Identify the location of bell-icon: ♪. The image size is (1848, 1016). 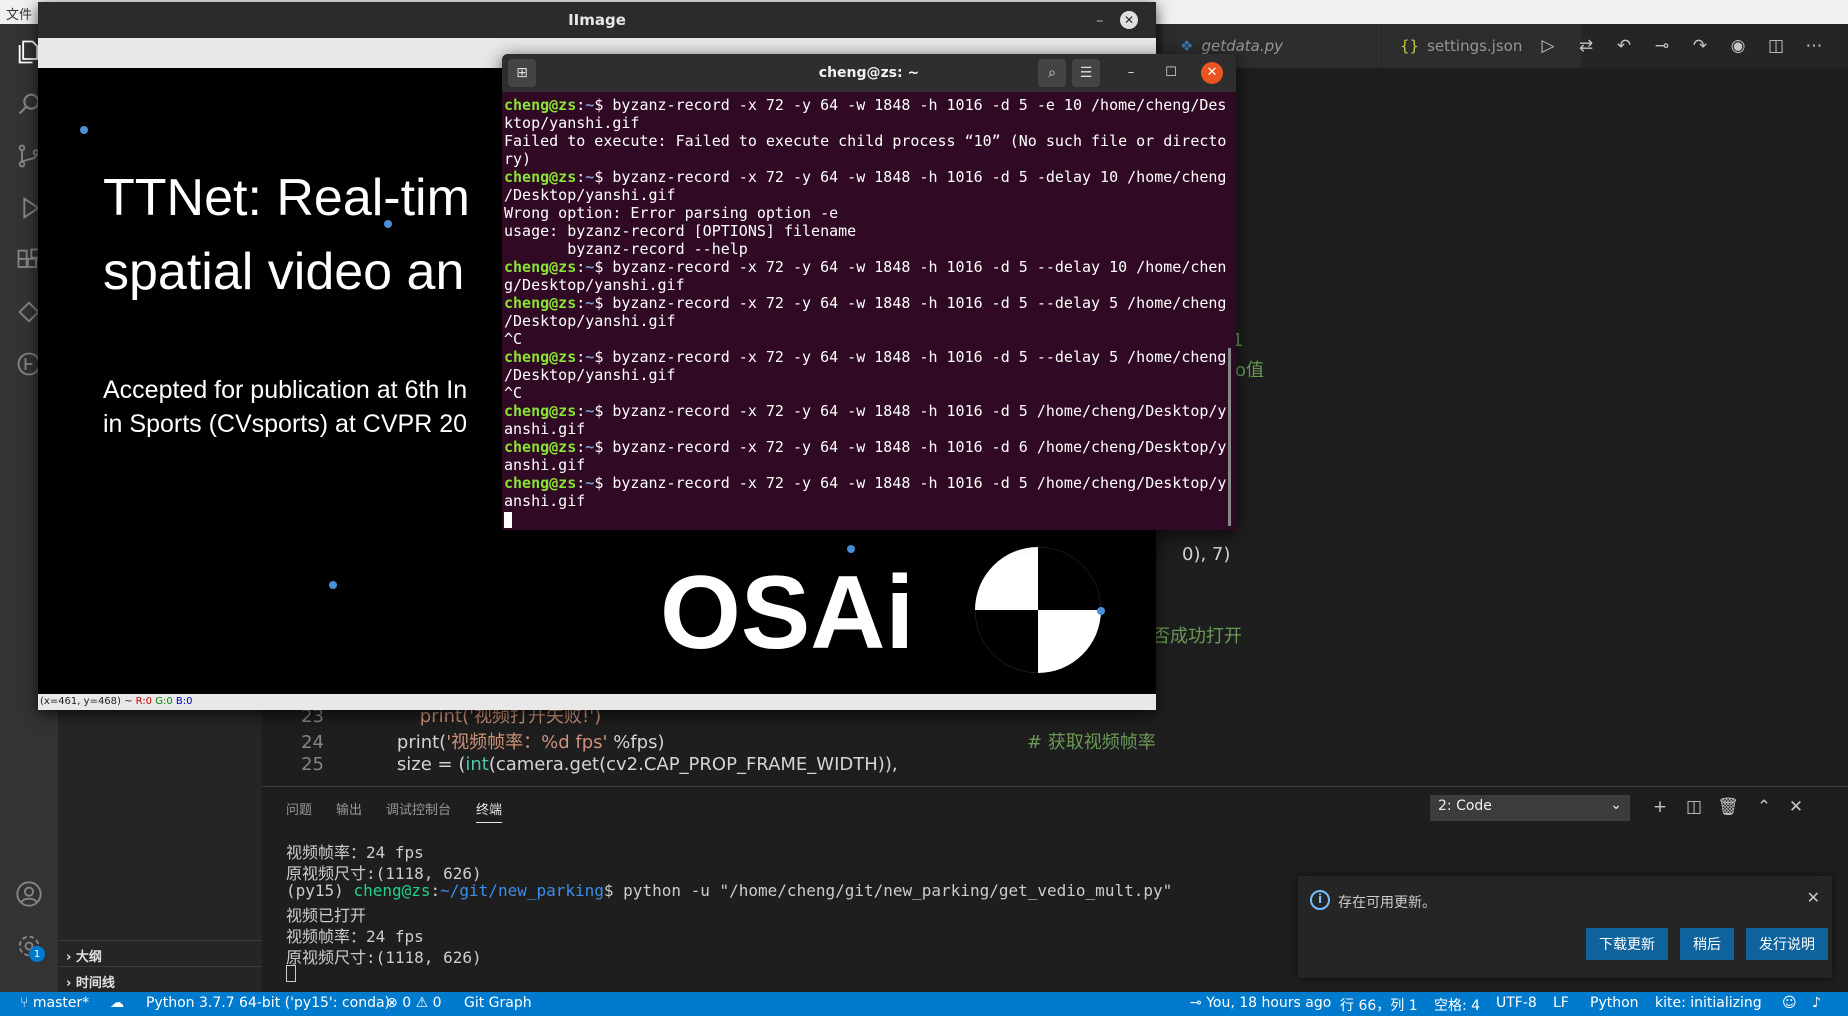
(1816, 1003).